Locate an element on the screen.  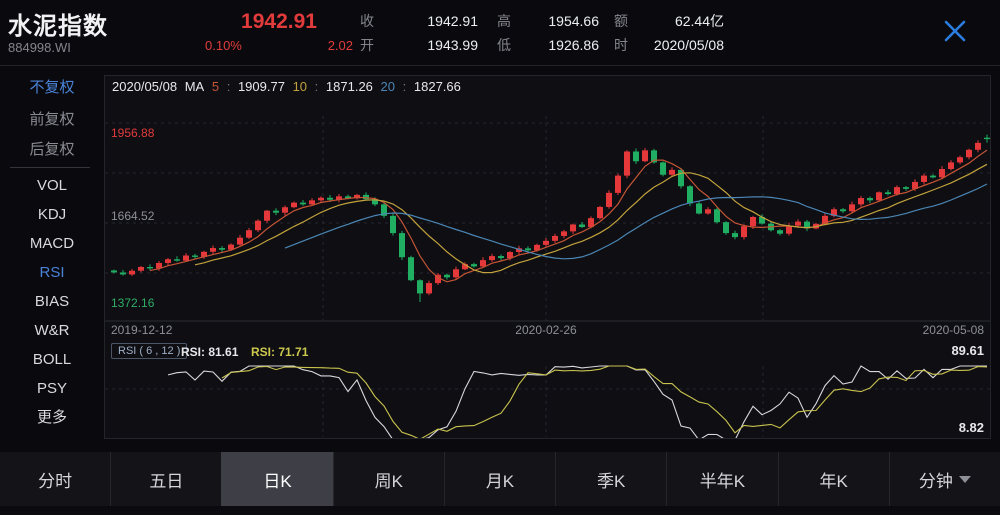
tab-minute-line: 分时 is located at coordinates (55, 479).